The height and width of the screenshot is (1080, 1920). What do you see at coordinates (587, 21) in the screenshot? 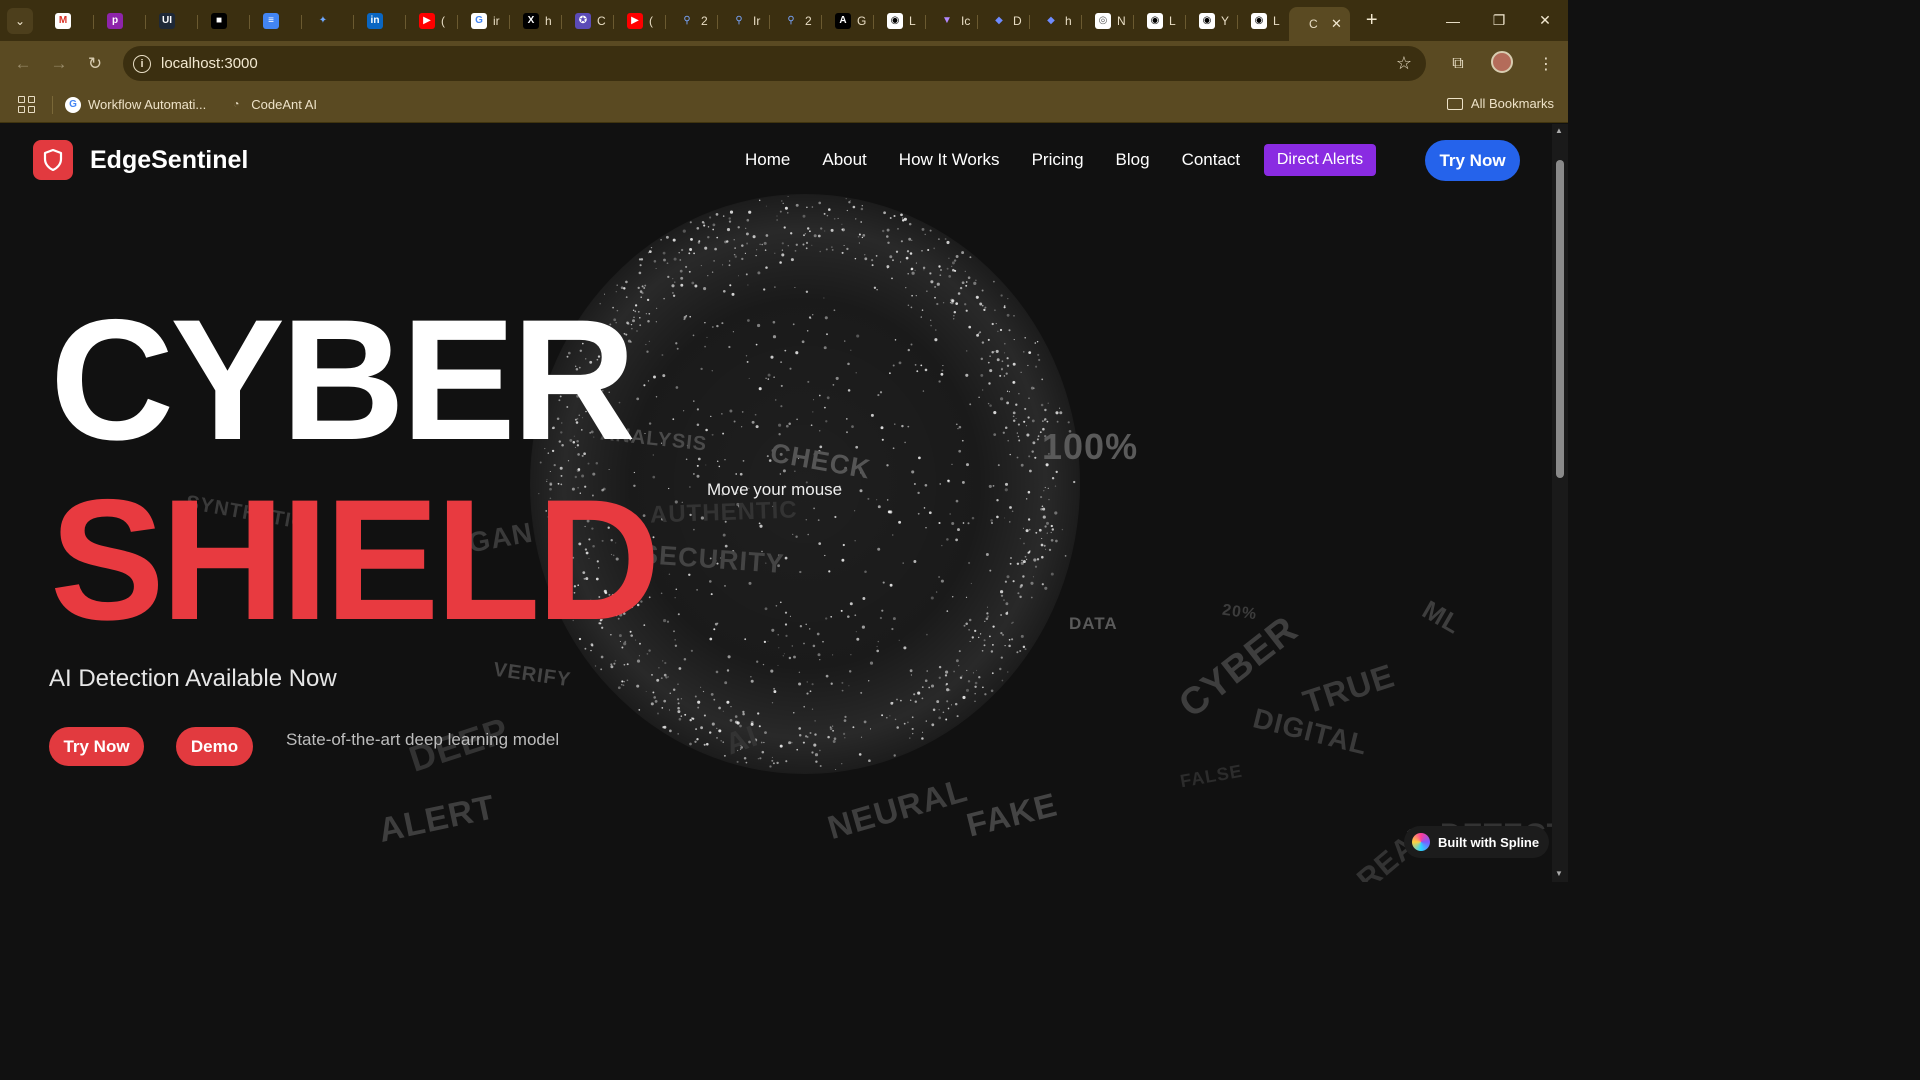
I see `browser-tab: ✪ C` at bounding box center [587, 21].